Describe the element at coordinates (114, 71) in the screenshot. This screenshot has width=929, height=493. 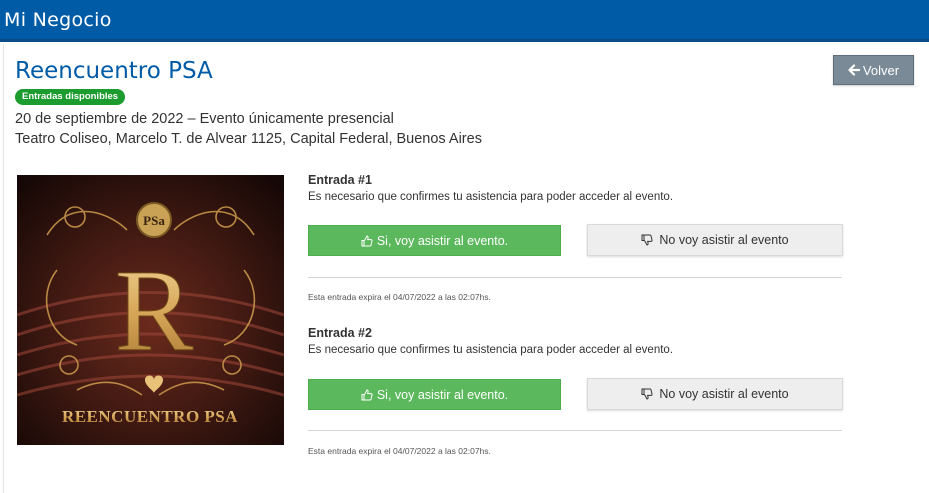
I see `event-title: Reencuentro PSA` at that location.